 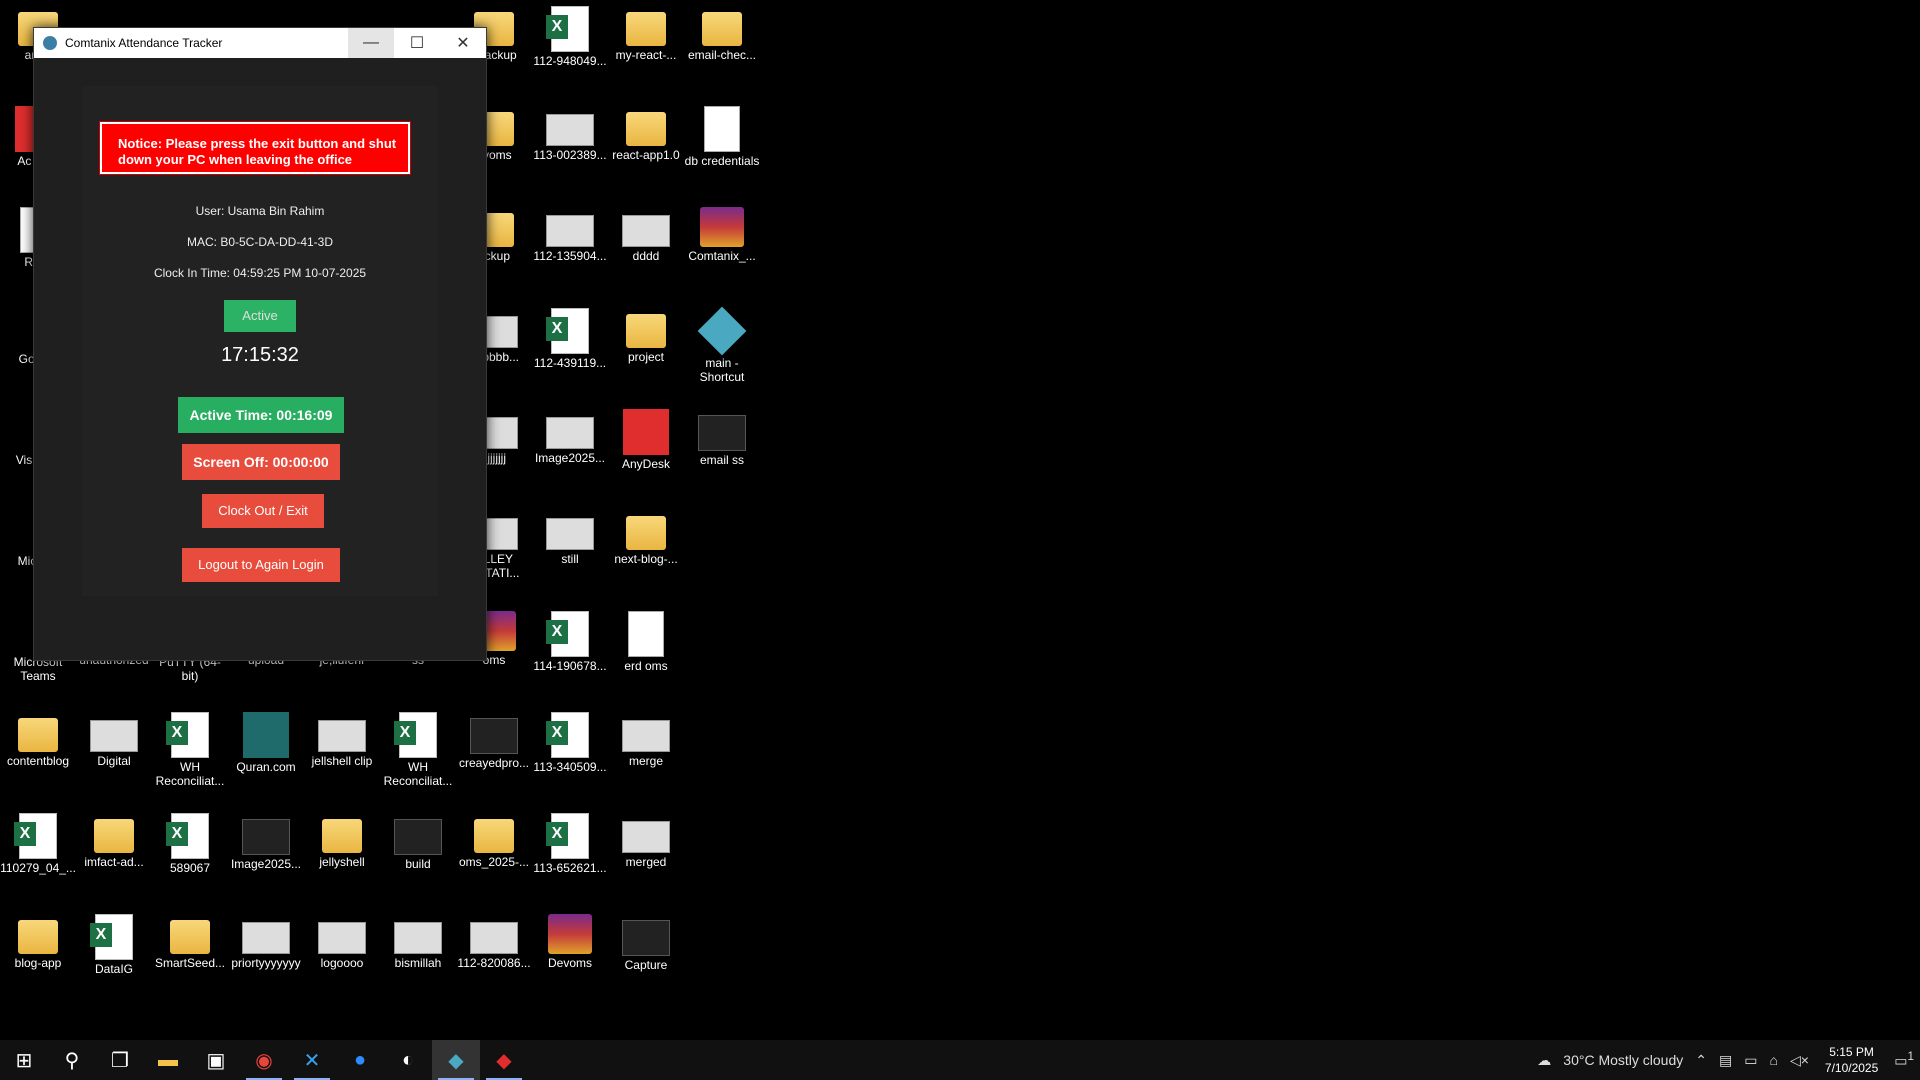 What do you see at coordinates (646, 754) in the screenshot?
I see `desktop-icon: merge` at bounding box center [646, 754].